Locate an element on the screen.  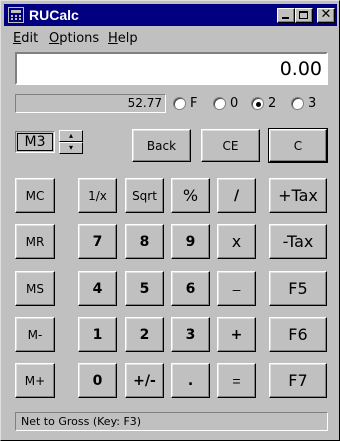
memory-slot-value: M3 is located at coordinates (35, 142).